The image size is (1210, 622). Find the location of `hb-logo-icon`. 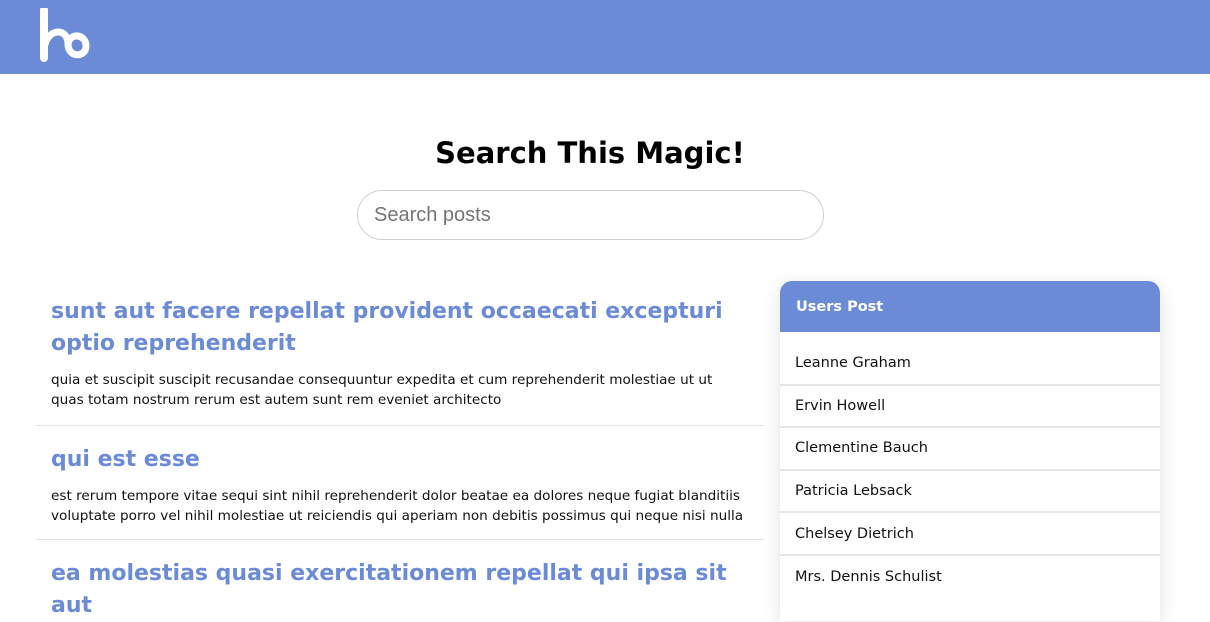

hb-logo-icon is located at coordinates (65, 35).